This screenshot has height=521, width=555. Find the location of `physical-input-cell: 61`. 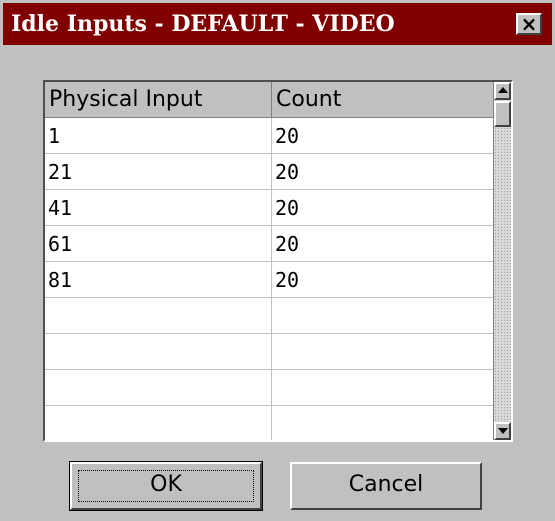

physical-input-cell: 61 is located at coordinates (158, 243).